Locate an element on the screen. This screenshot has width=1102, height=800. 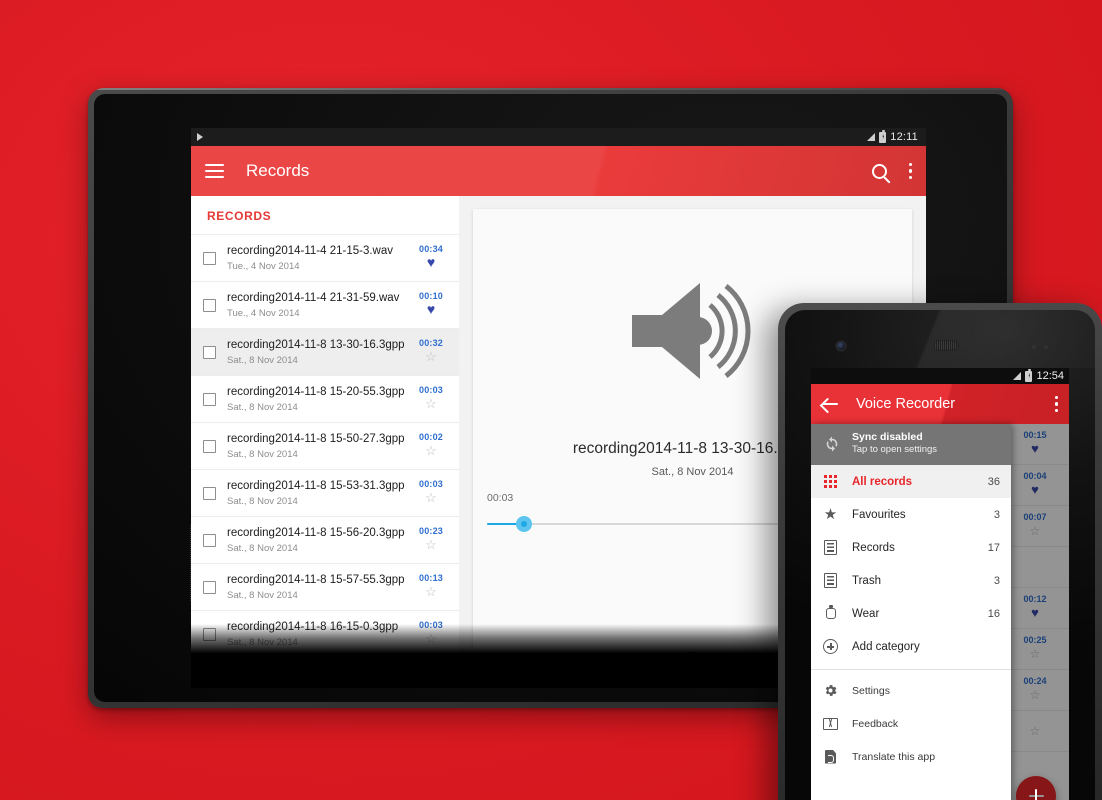
drawer-item-label: Records is located at coordinates (873, 547).